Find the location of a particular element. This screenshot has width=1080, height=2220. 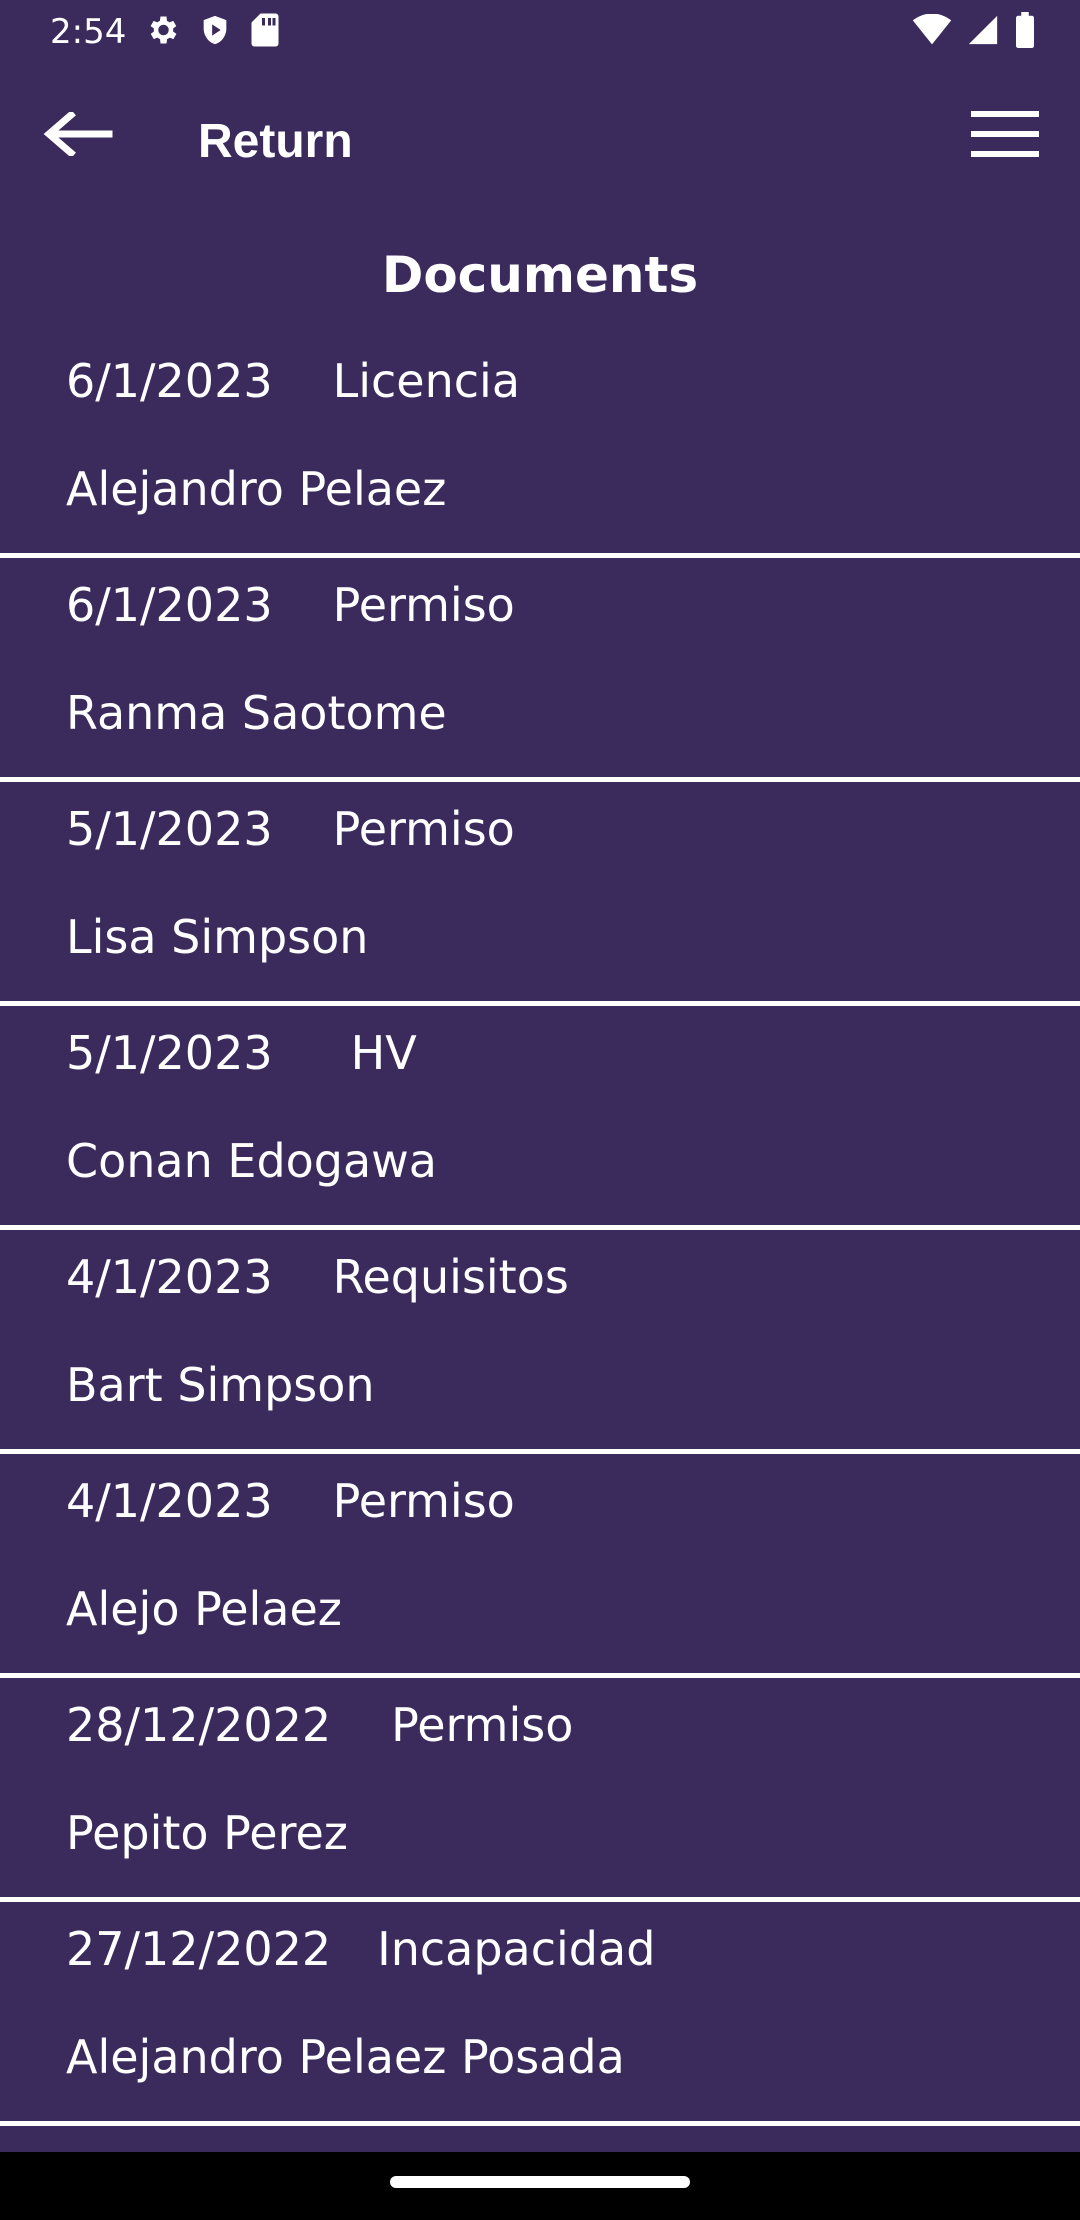

document-type: Incapacidad is located at coordinates (516, 1949).